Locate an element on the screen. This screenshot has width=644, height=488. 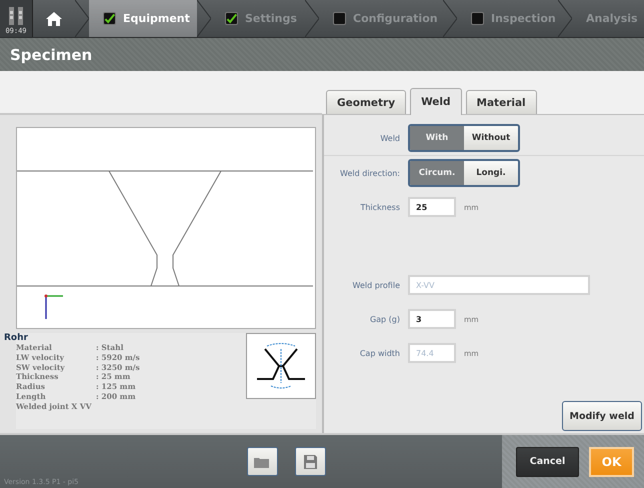
tab: Material is located at coordinates (501, 102).